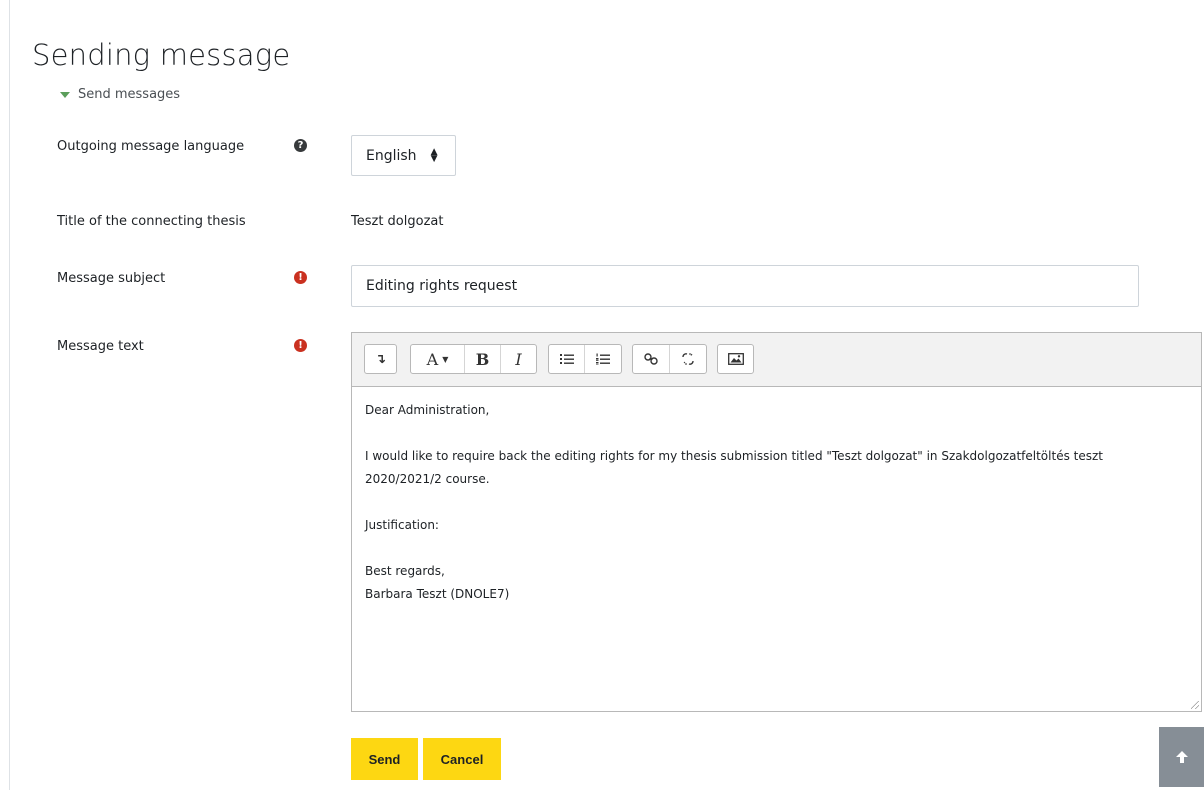 The image size is (1204, 790). I want to click on link-icon, so click(651, 359).